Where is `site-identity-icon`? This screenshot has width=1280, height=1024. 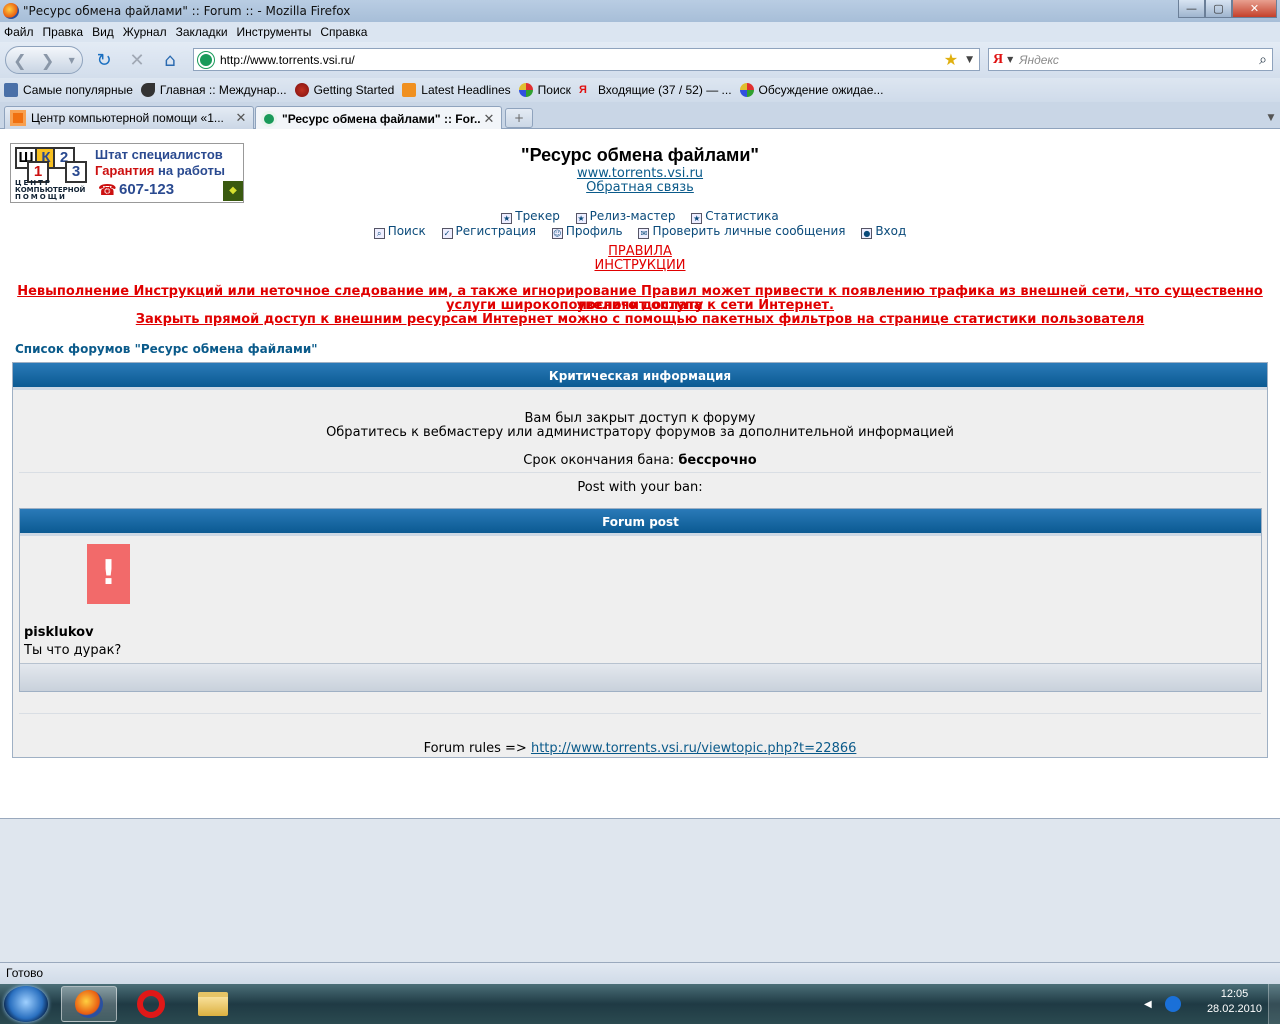
site-identity-icon is located at coordinates (206, 59).